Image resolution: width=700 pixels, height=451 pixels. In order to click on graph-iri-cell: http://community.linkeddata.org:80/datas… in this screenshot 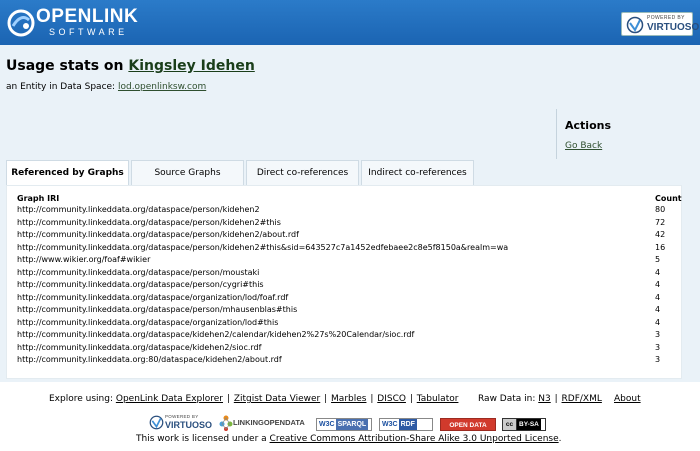, I will do `click(149, 359)`.